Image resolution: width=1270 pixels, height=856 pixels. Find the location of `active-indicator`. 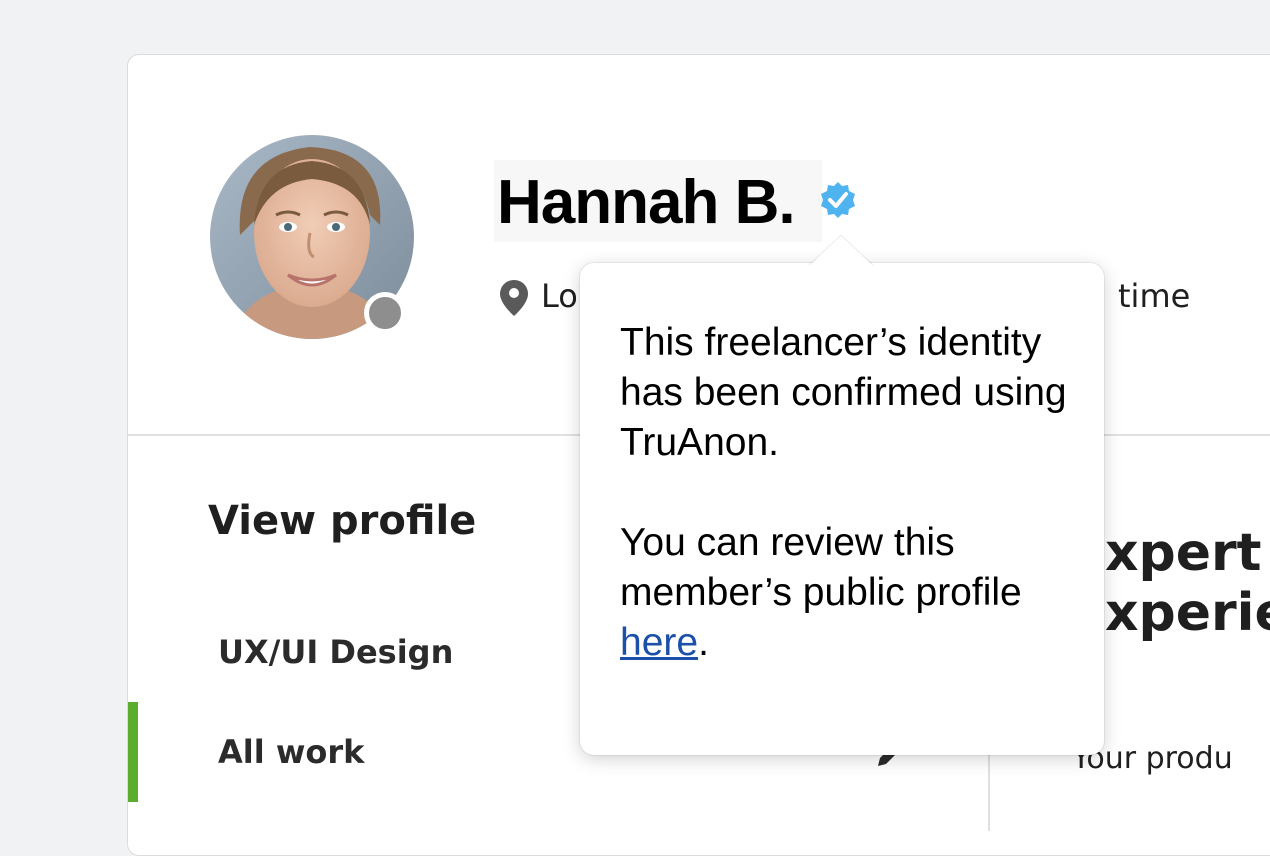

active-indicator is located at coordinates (133, 752).